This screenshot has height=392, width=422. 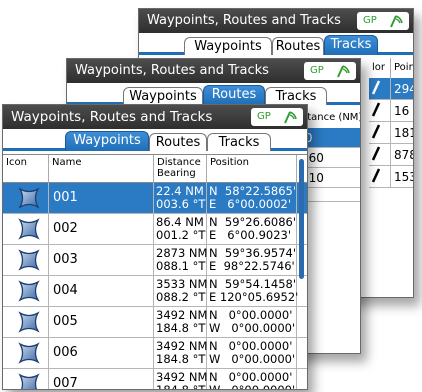 What do you see at coordinates (101, 291) in the screenshot?
I see `waypoint-name: 004` at bounding box center [101, 291].